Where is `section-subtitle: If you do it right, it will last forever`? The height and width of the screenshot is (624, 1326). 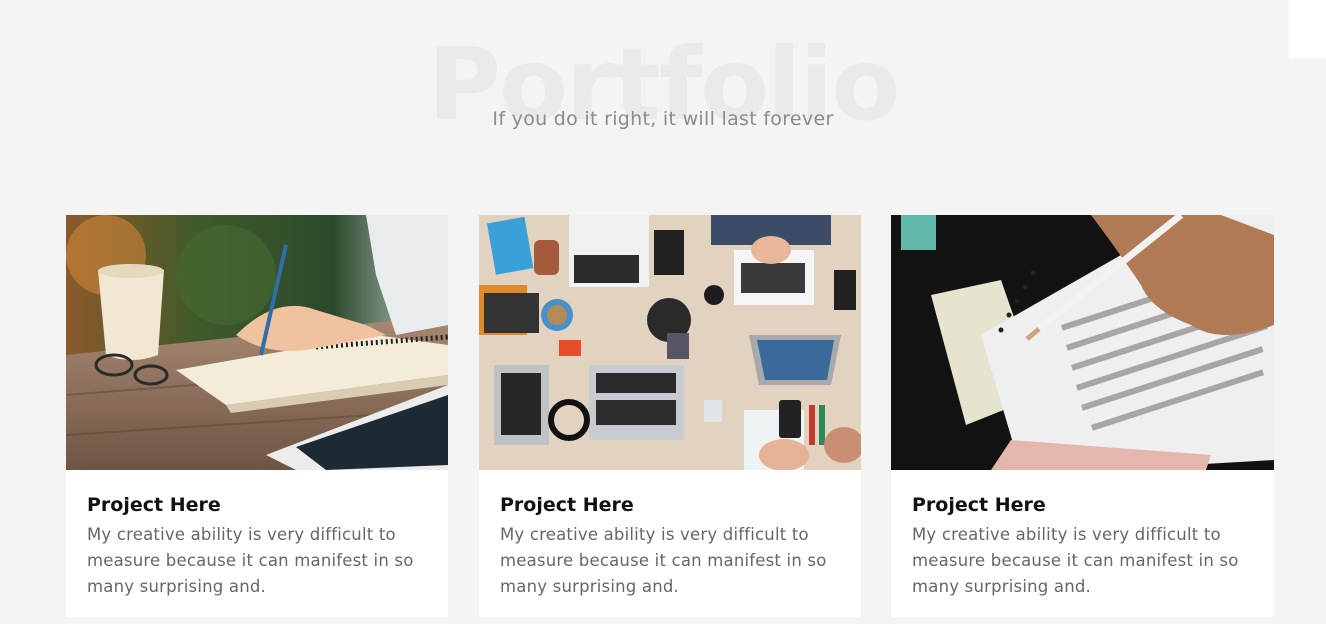 section-subtitle: If you do it right, it will last forever is located at coordinates (663, 119).